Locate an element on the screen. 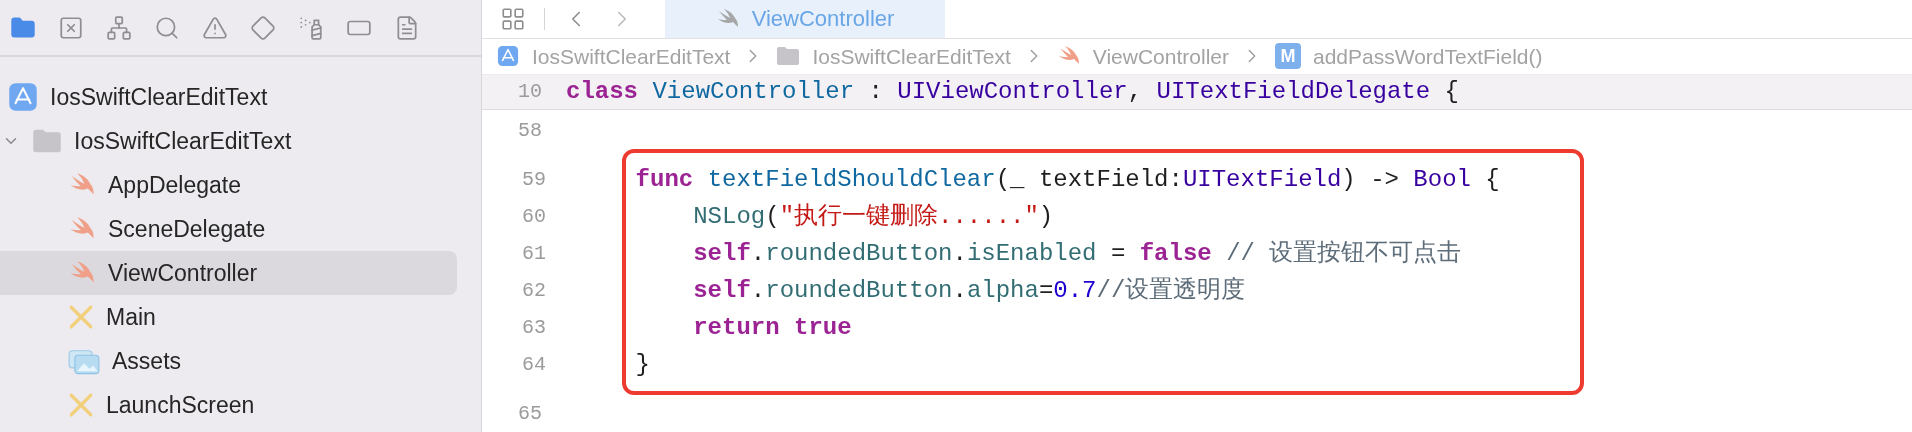 This screenshot has height=432, width=1912. line-number: 62 is located at coordinates (533, 290).